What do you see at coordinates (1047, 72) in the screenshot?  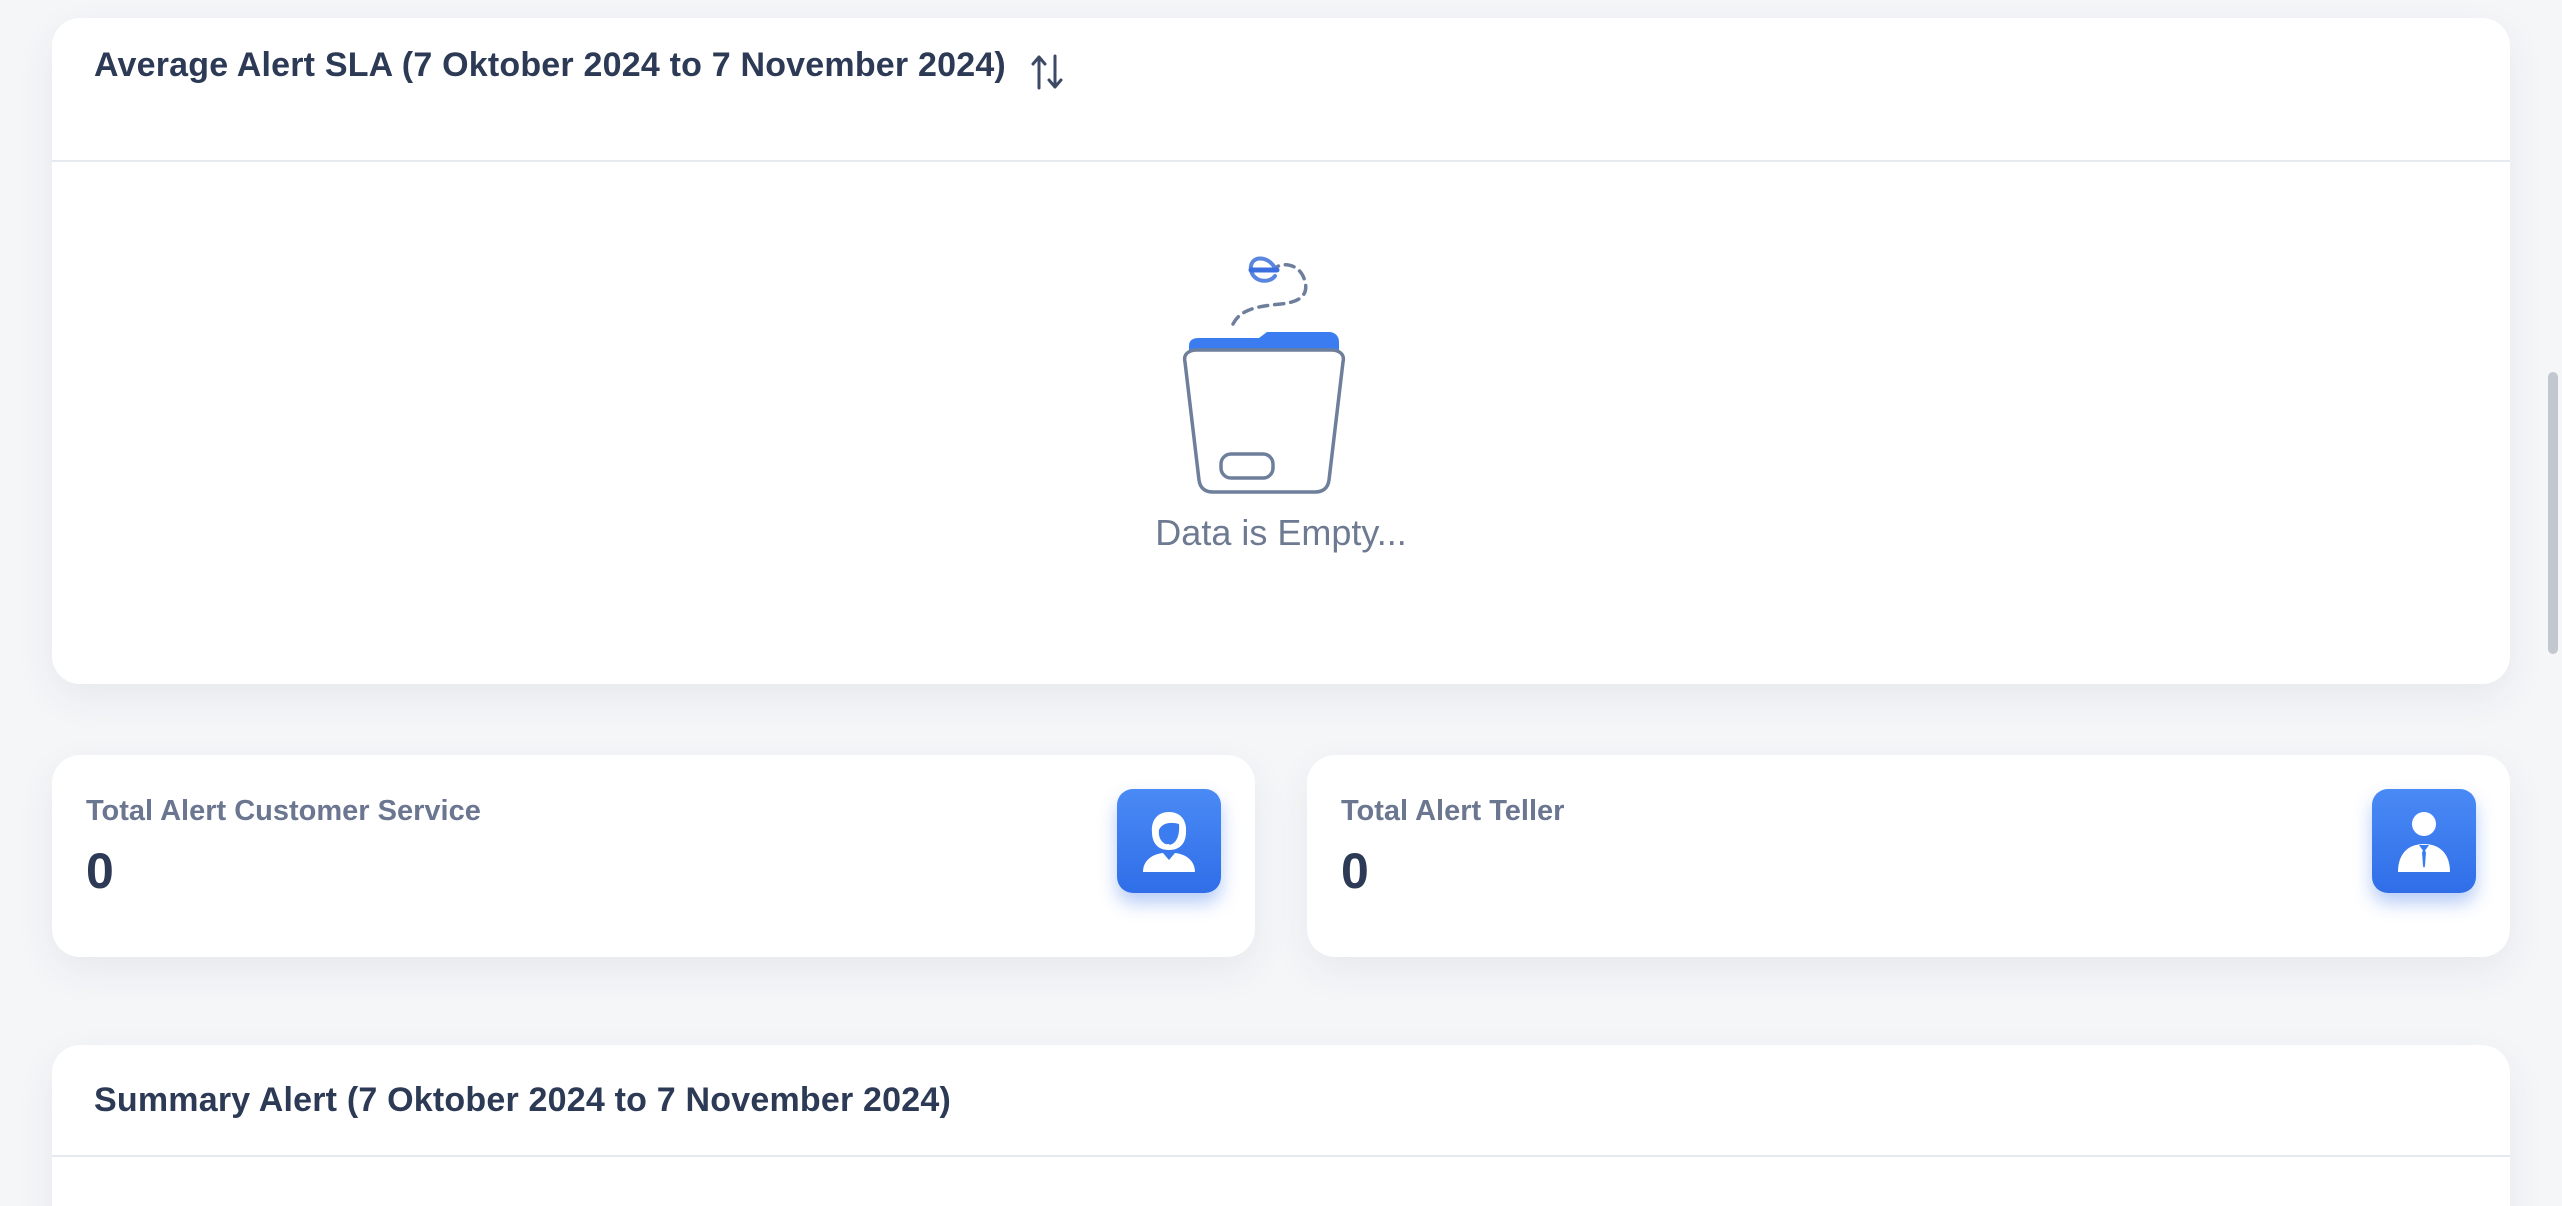 I see `sort-arrows-icon` at bounding box center [1047, 72].